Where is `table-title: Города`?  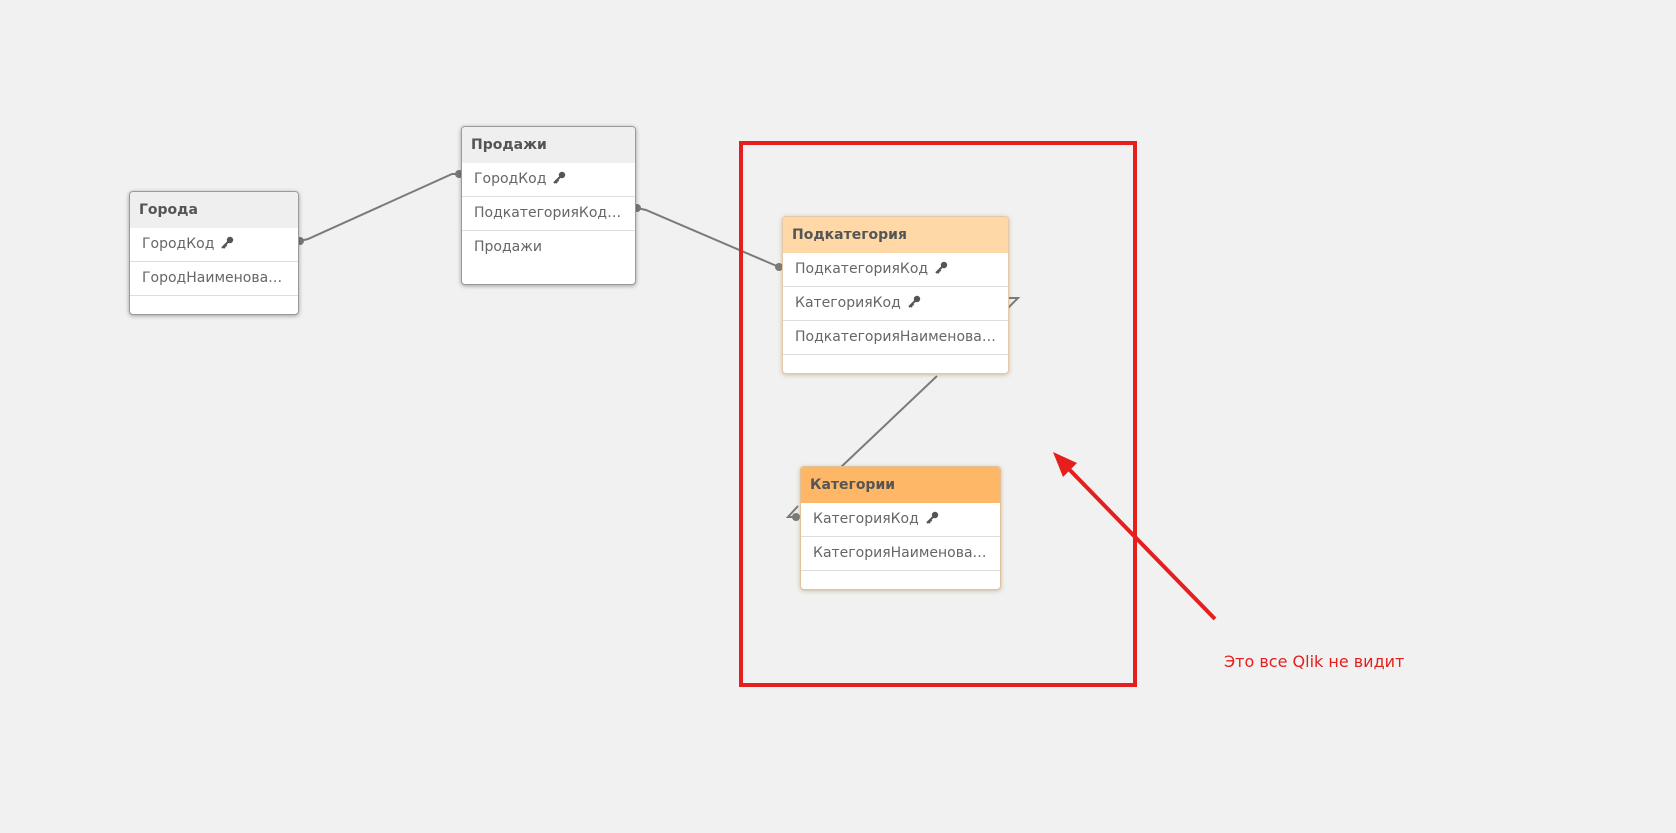 table-title: Города is located at coordinates (214, 210).